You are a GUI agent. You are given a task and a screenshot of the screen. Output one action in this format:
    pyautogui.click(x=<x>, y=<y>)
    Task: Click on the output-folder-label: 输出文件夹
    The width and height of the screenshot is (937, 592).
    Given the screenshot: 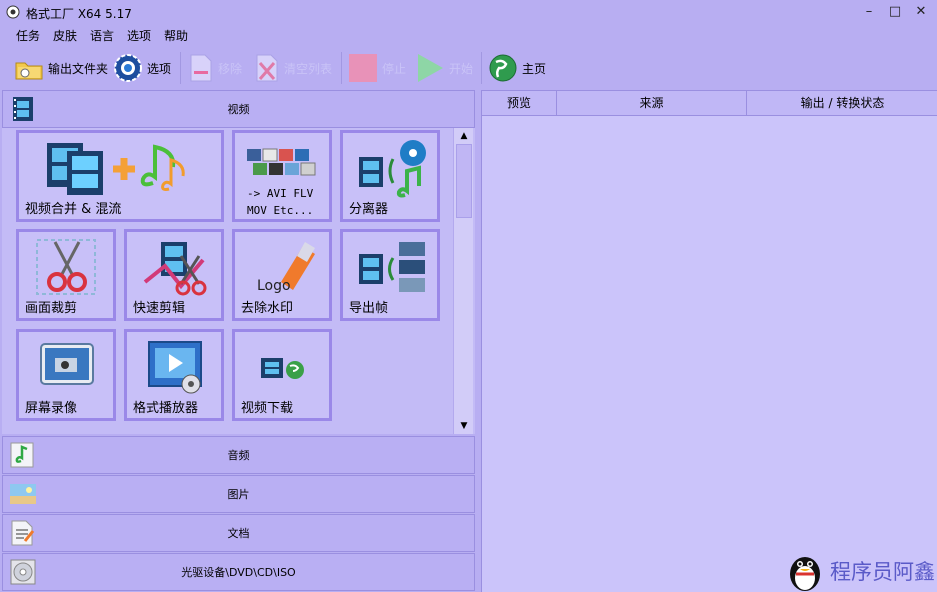 What is the action you would take?
    pyautogui.click(x=78, y=68)
    